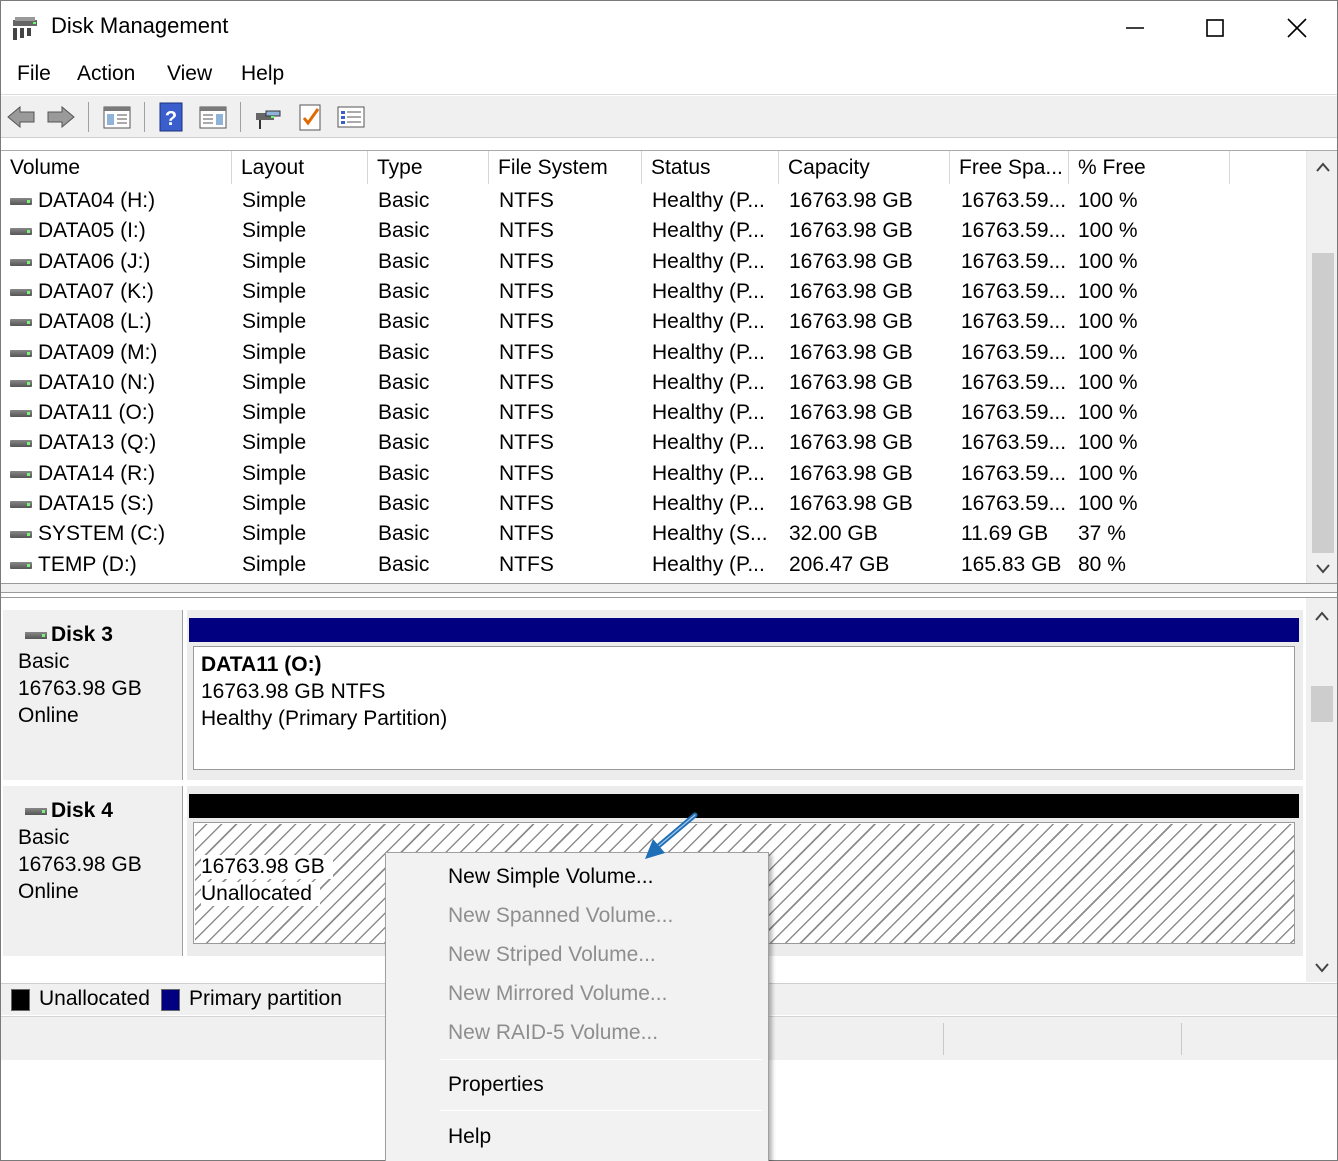  Describe the element at coordinates (268, 117) in the screenshot. I see `connect-icon` at that location.